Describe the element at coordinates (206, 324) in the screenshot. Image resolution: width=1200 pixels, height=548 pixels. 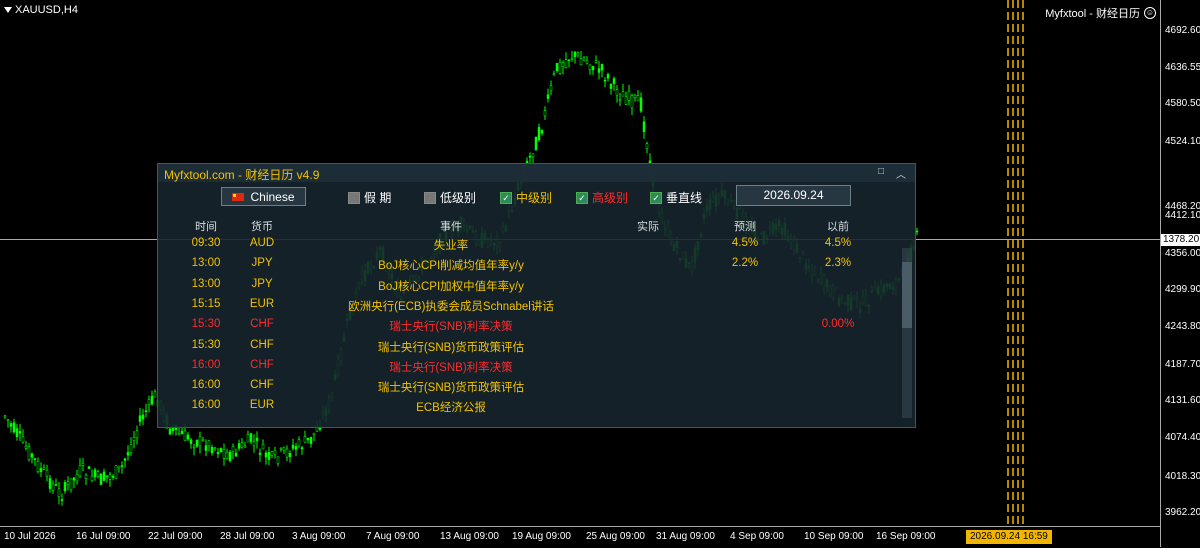
I see `cell-time: 15:30` at that location.